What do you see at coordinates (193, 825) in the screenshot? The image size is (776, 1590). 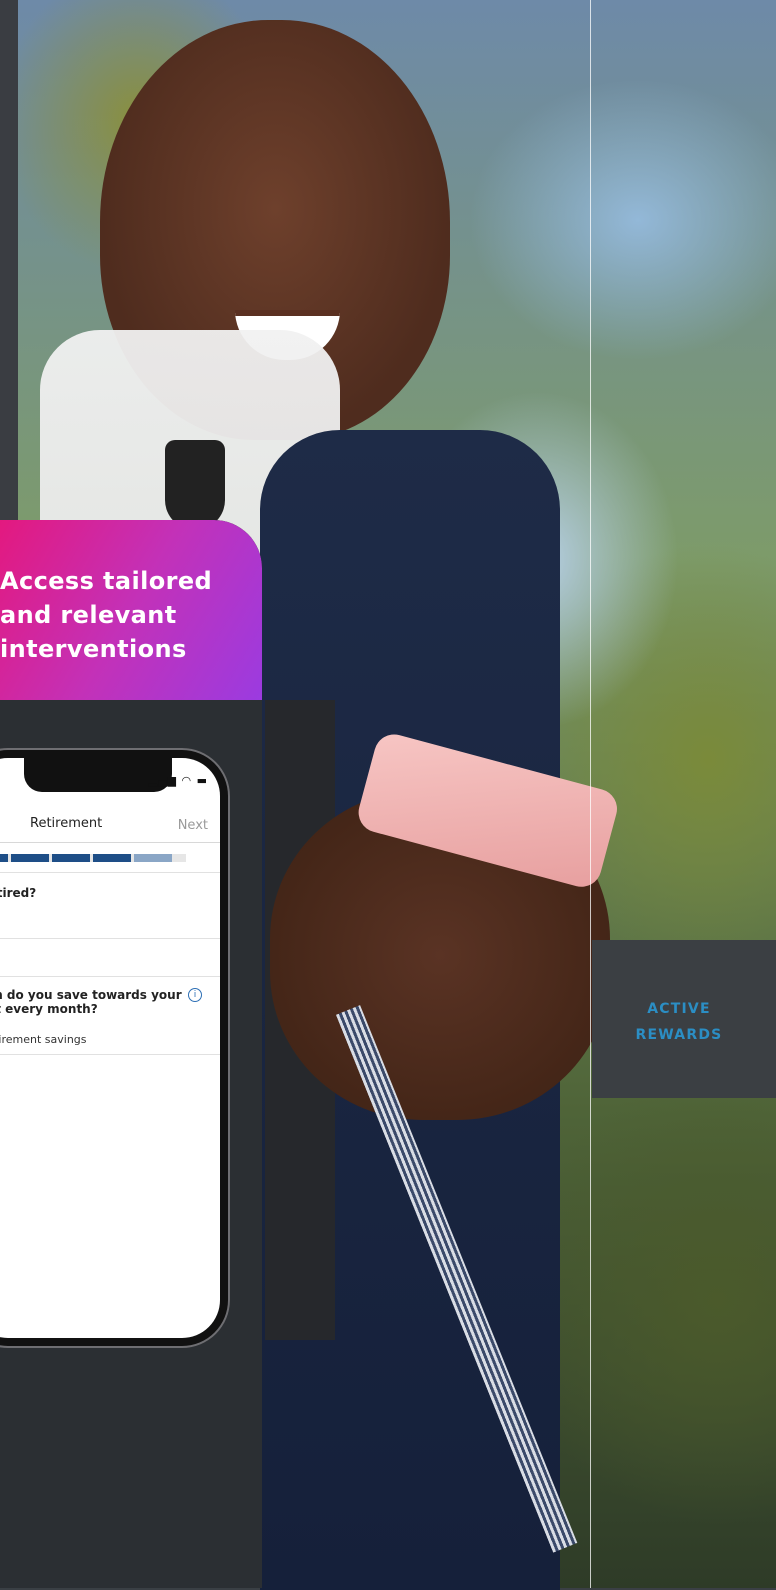 I see `next-button: Next` at bounding box center [193, 825].